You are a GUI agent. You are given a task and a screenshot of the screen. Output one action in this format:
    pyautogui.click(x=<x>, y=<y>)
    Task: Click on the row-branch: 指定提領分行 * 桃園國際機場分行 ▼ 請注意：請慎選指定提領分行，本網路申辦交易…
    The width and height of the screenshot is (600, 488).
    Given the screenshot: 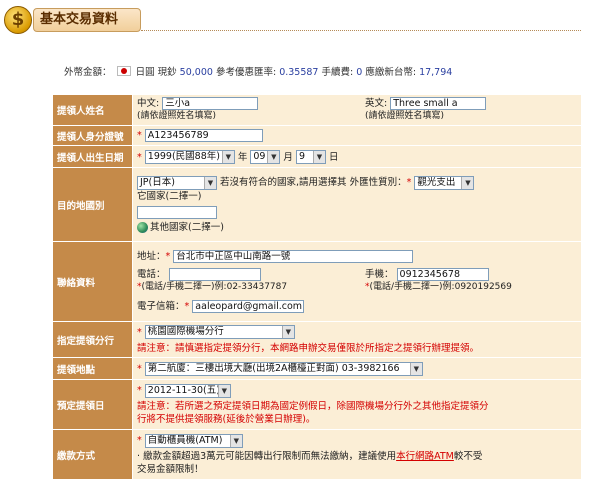 What is the action you would take?
    pyautogui.click(x=317, y=339)
    